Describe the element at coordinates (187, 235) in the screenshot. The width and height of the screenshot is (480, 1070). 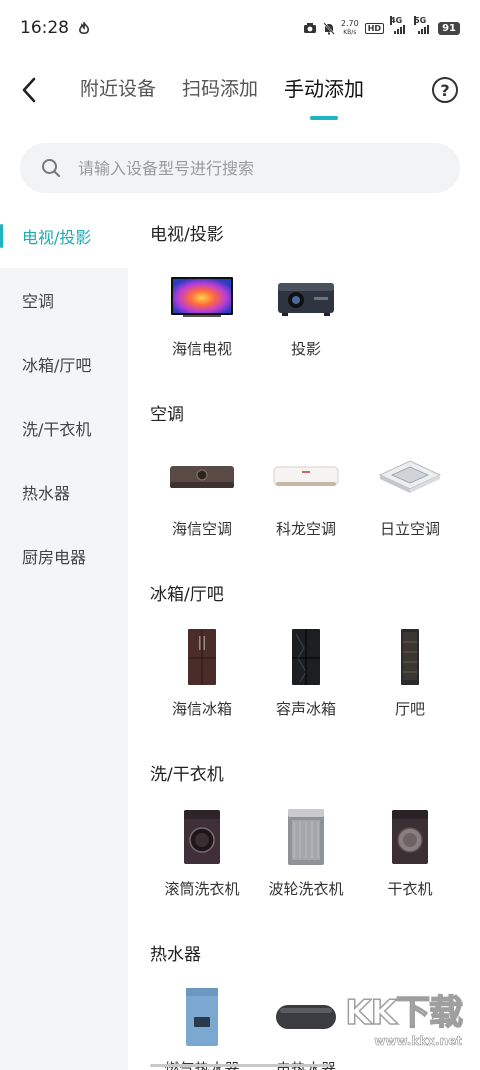
I see `section-title: 电视/投影` at that location.